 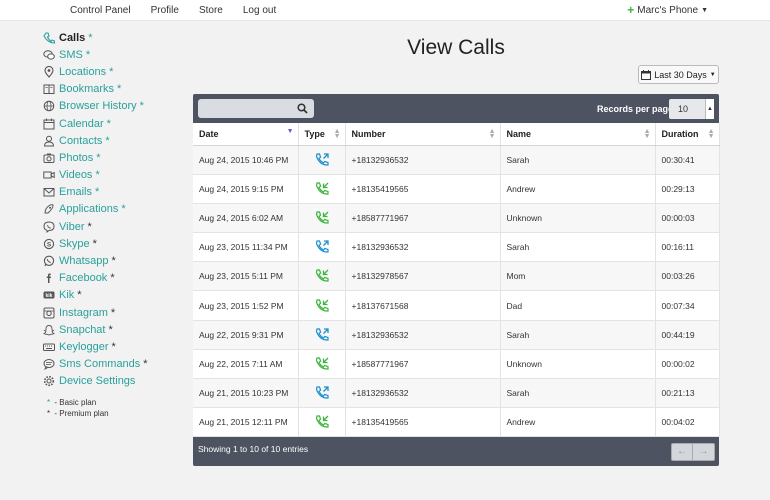 What do you see at coordinates (246, 247) in the screenshot?
I see `cell-date: Aug 23, 2015 11:34 PM` at bounding box center [246, 247].